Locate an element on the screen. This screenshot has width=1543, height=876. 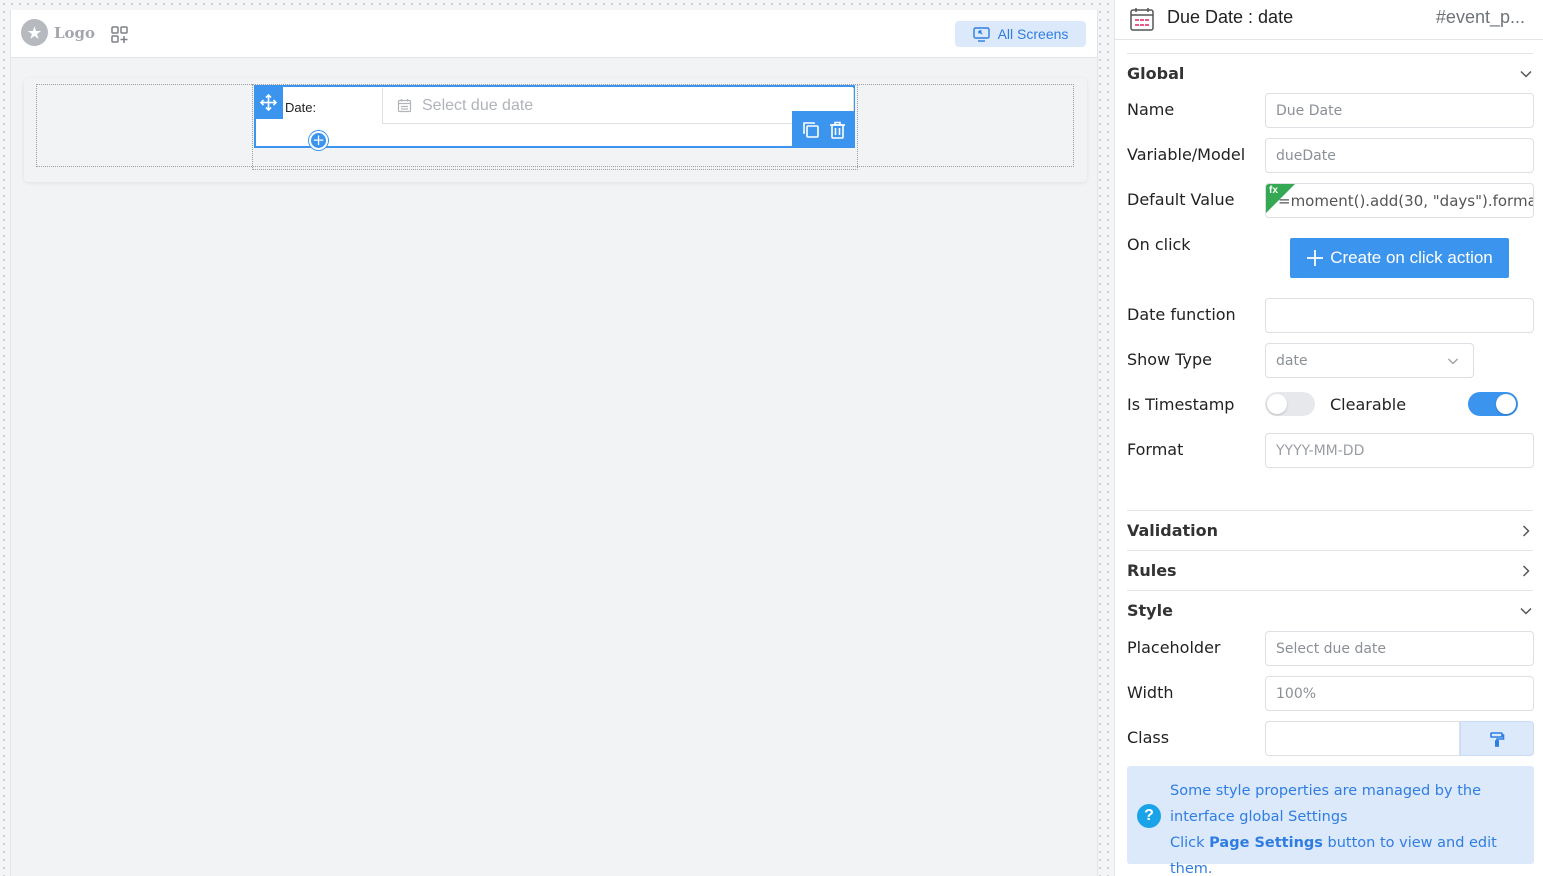
copy-icon is located at coordinates (811, 130).